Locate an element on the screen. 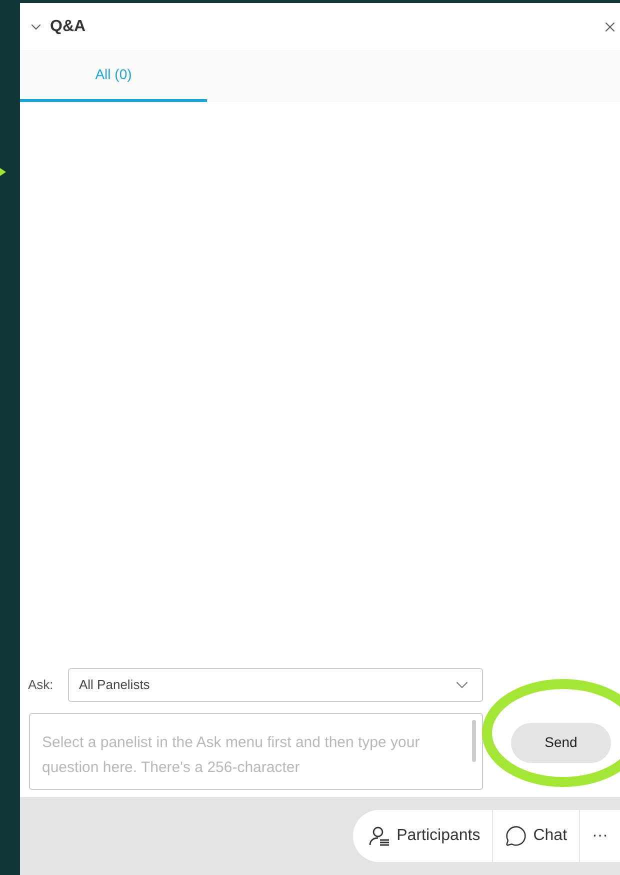 The image size is (620, 875). arrow-icon is located at coordinates (3, 172).